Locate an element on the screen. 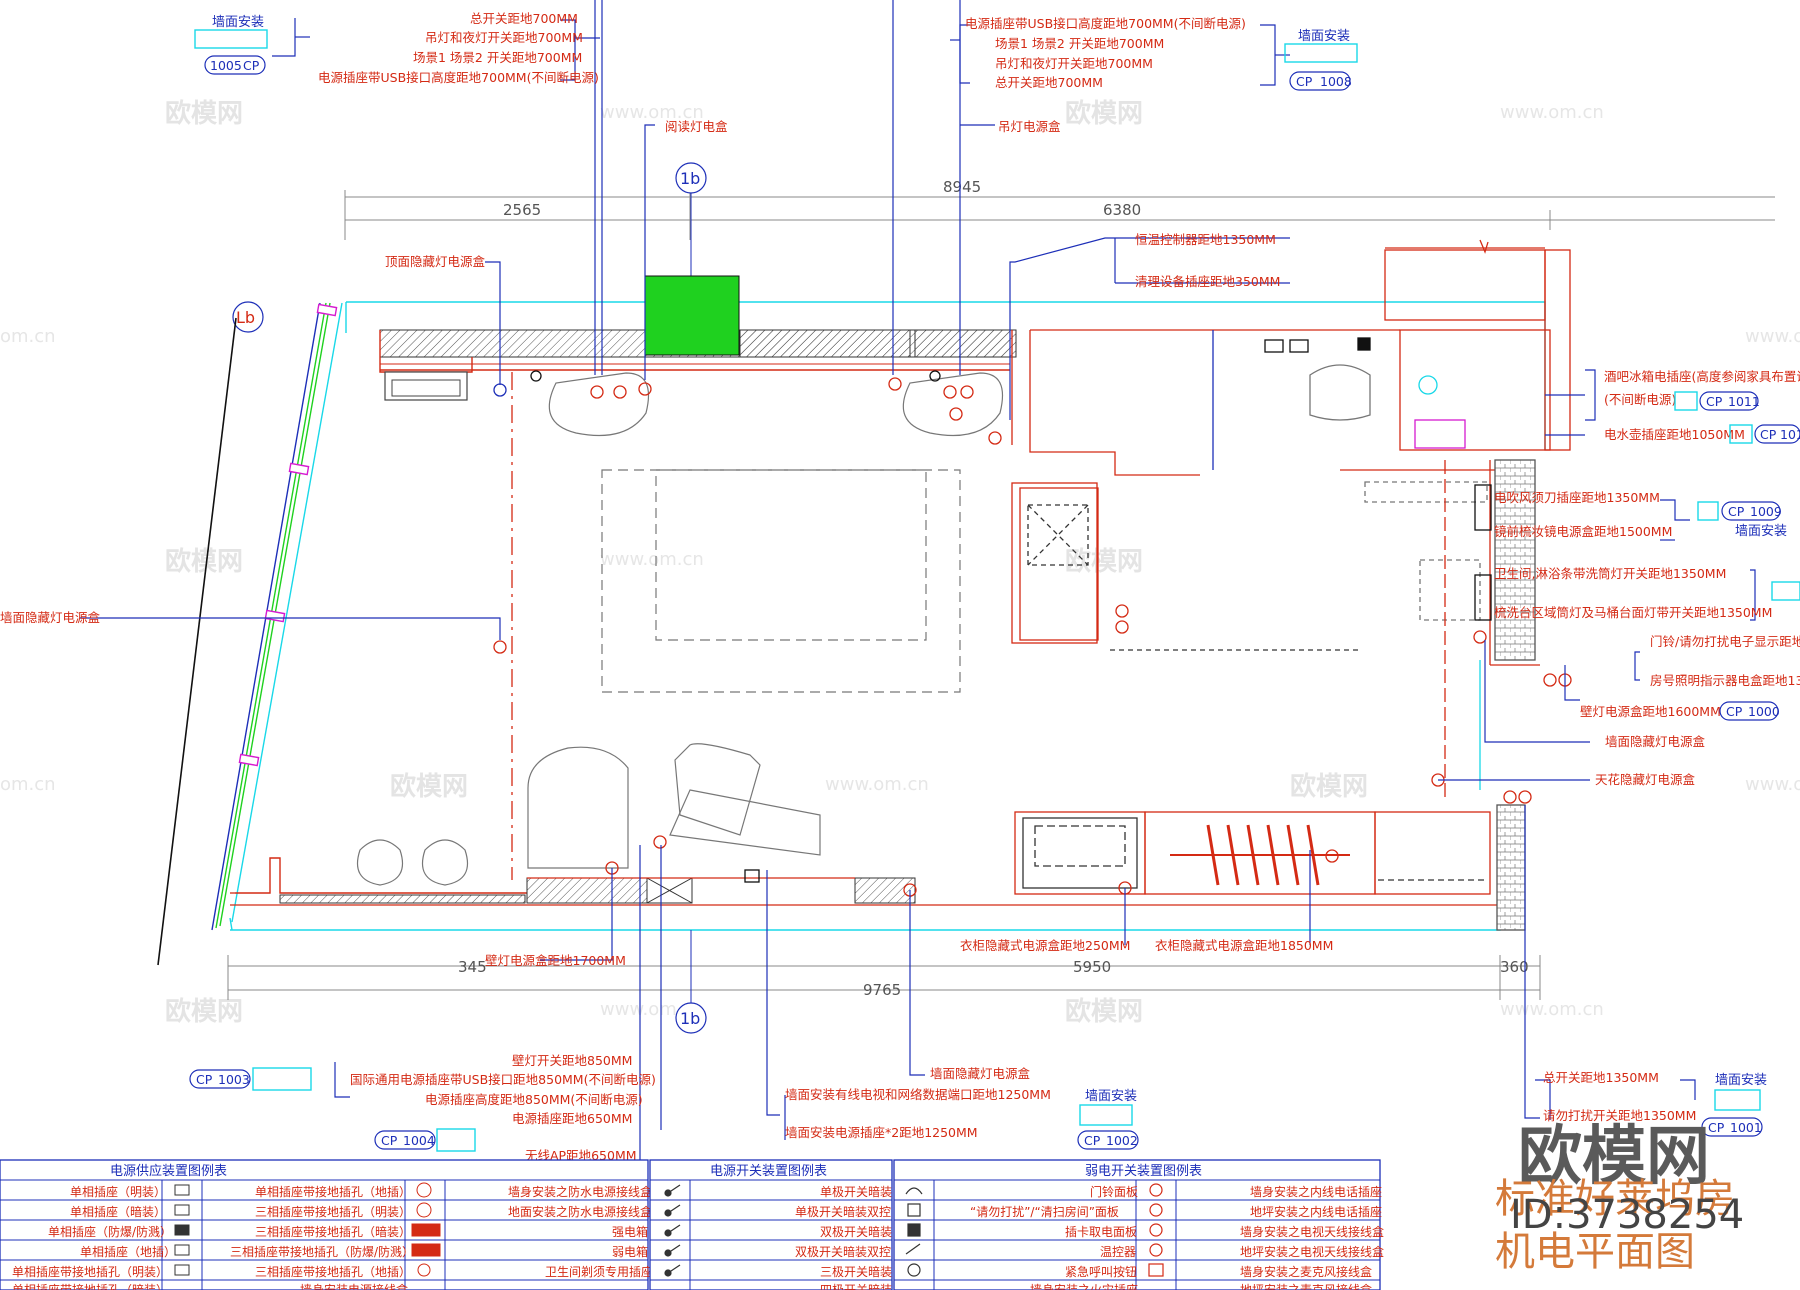 This screenshot has width=1800, height=1290. svg-text: 温控器 is located at coordinates (1118, 1252).